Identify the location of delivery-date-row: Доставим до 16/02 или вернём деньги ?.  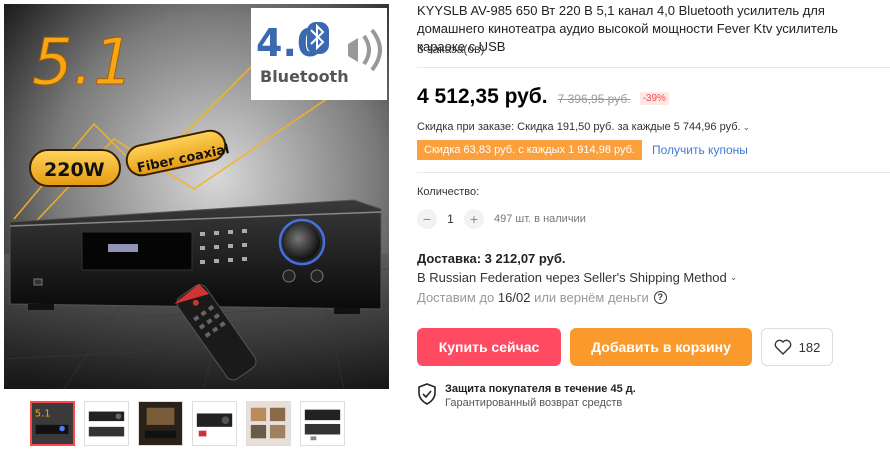
(542, 297).